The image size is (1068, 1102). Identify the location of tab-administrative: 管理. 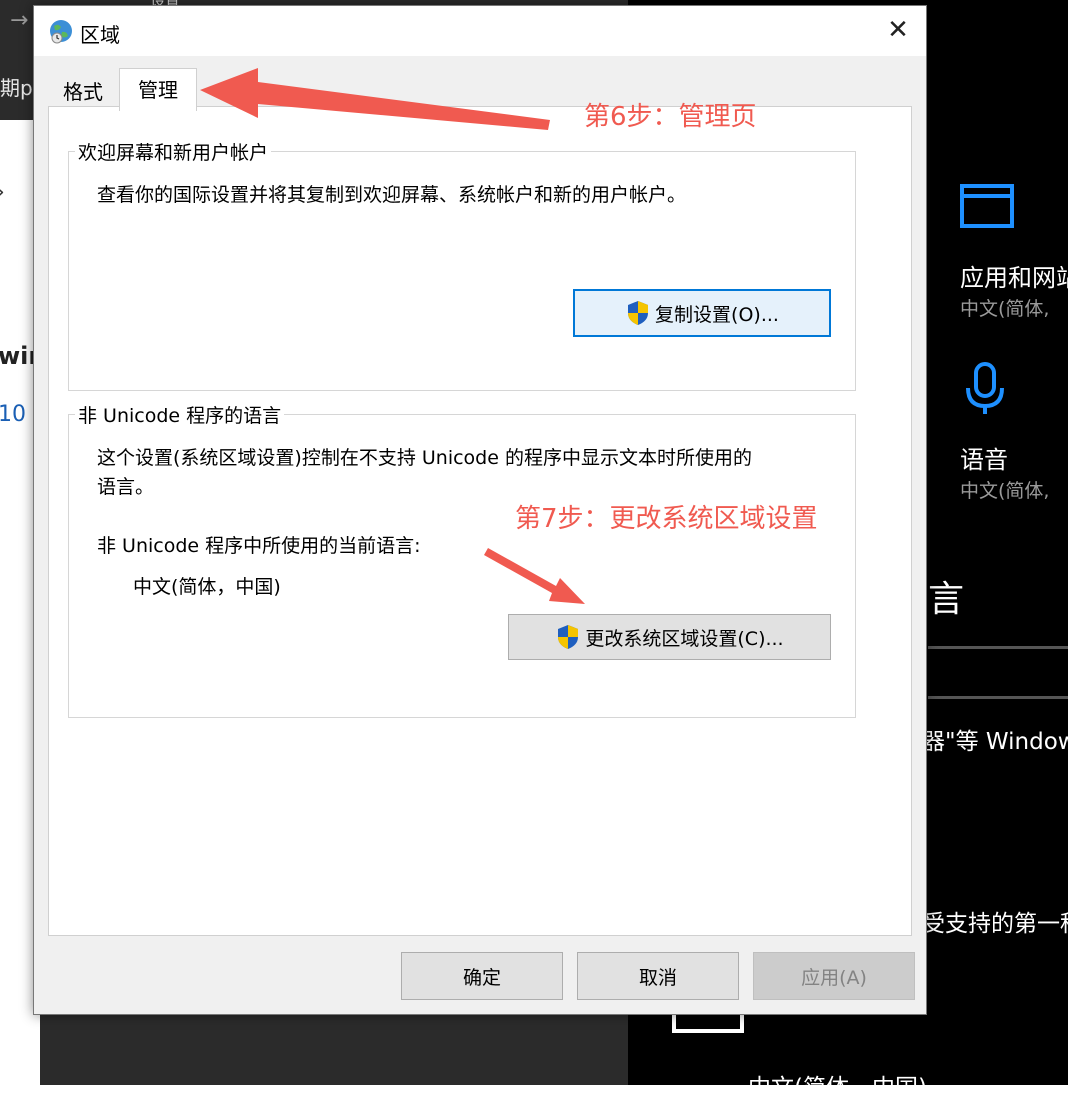
(158, 89).